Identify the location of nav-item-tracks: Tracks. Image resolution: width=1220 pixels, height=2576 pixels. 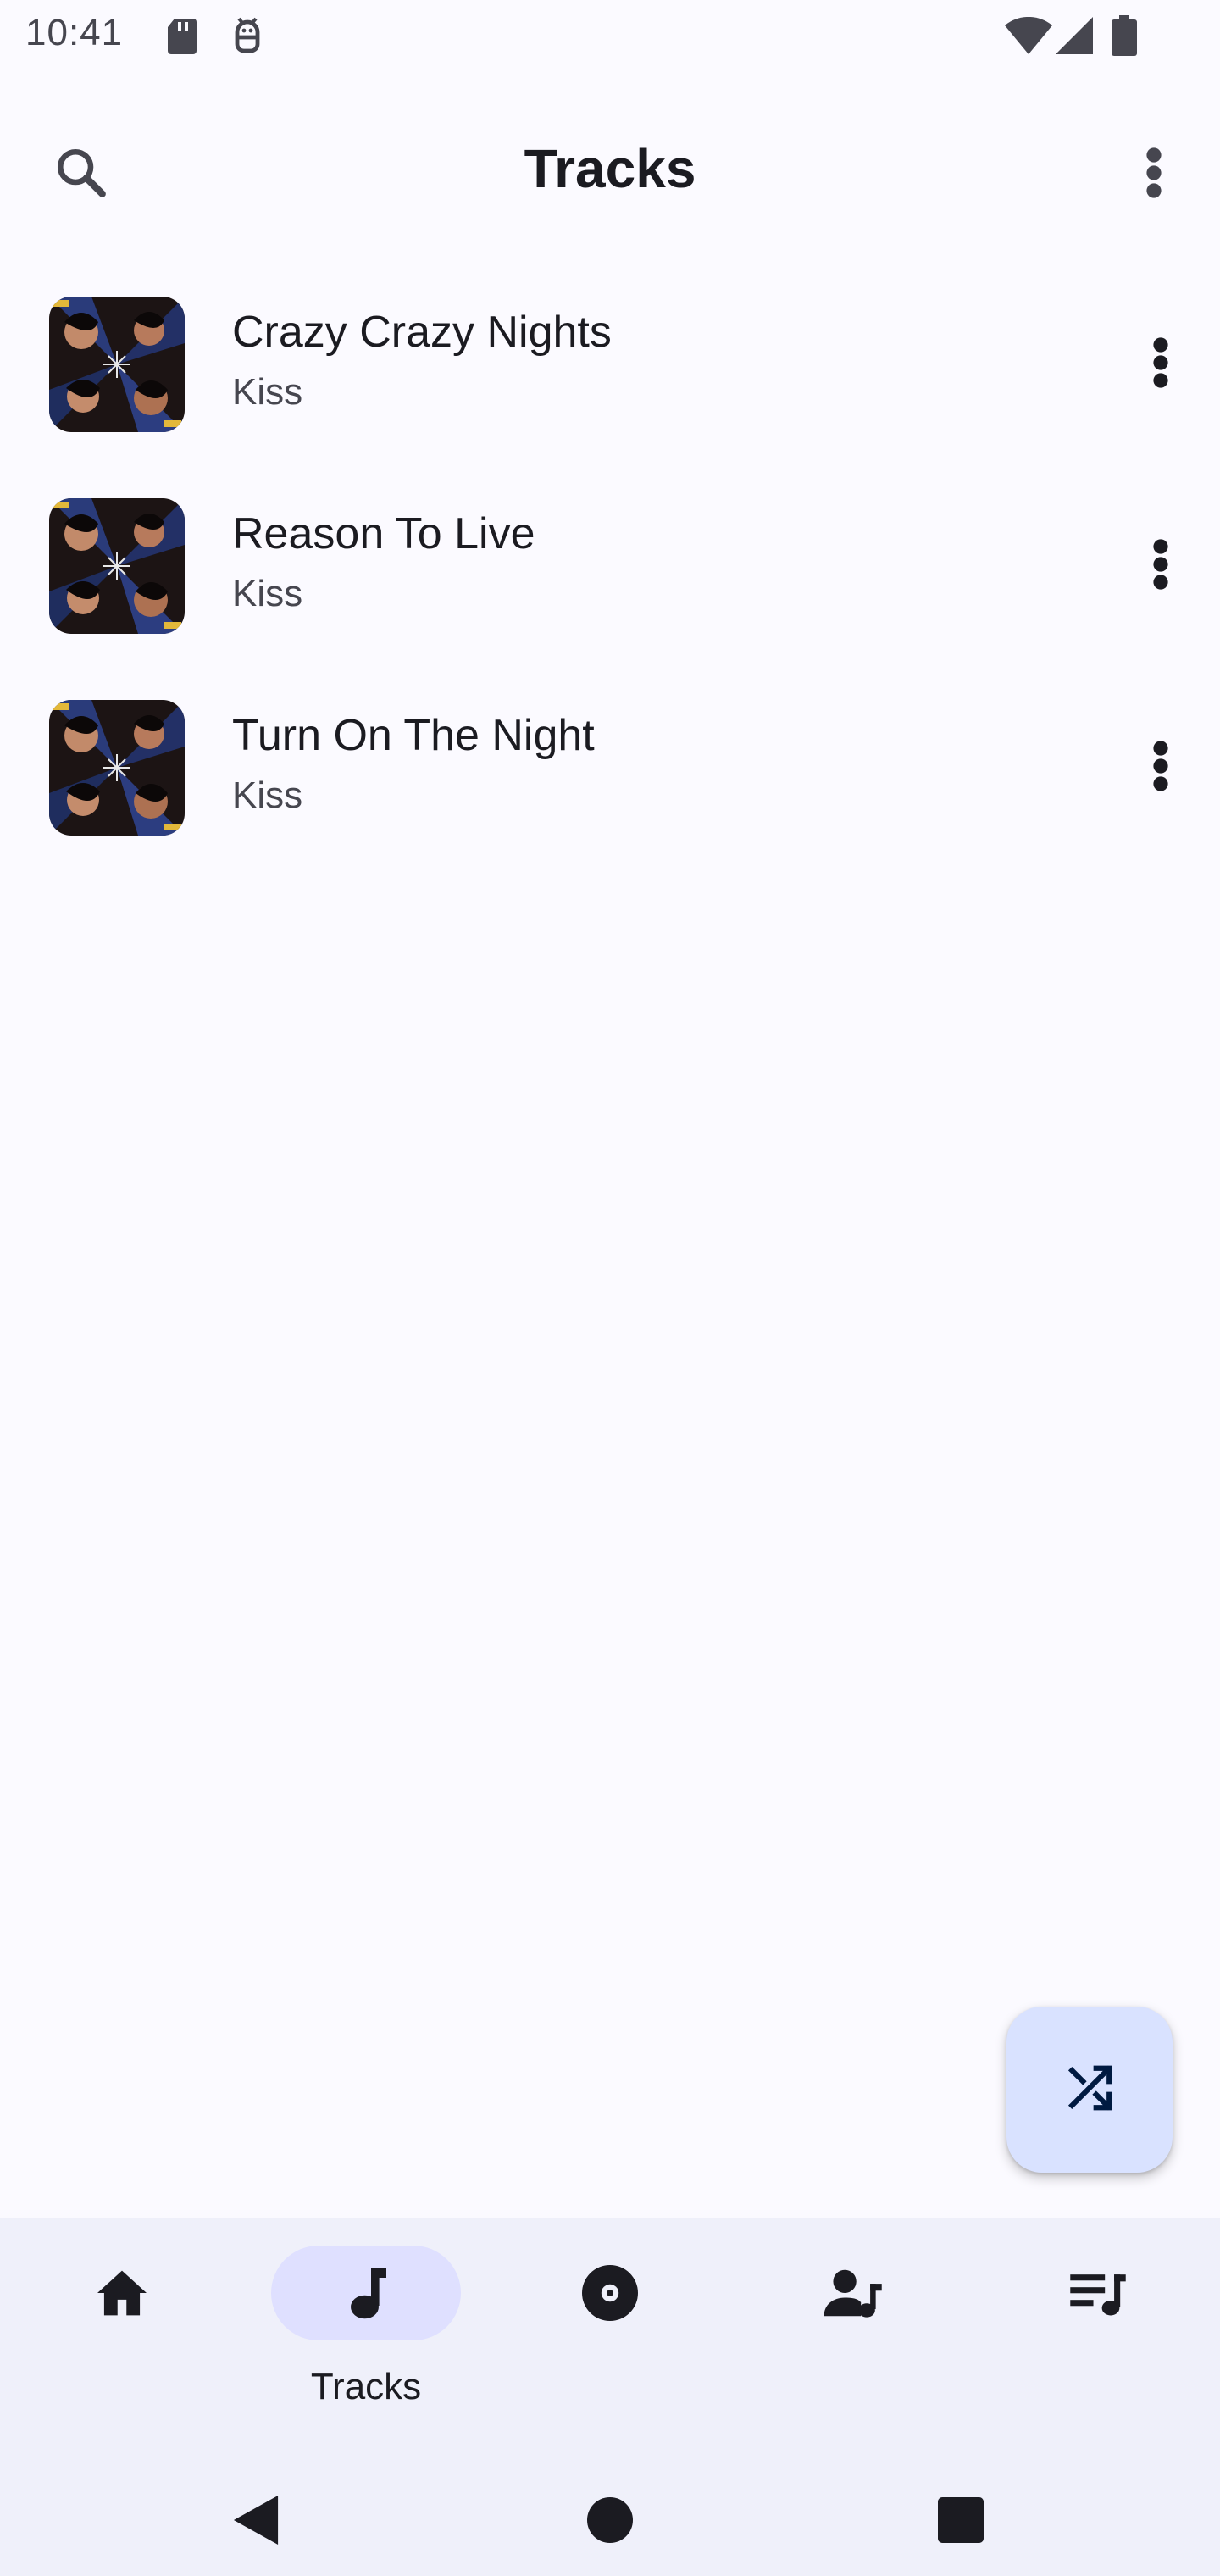
(366, 2324).